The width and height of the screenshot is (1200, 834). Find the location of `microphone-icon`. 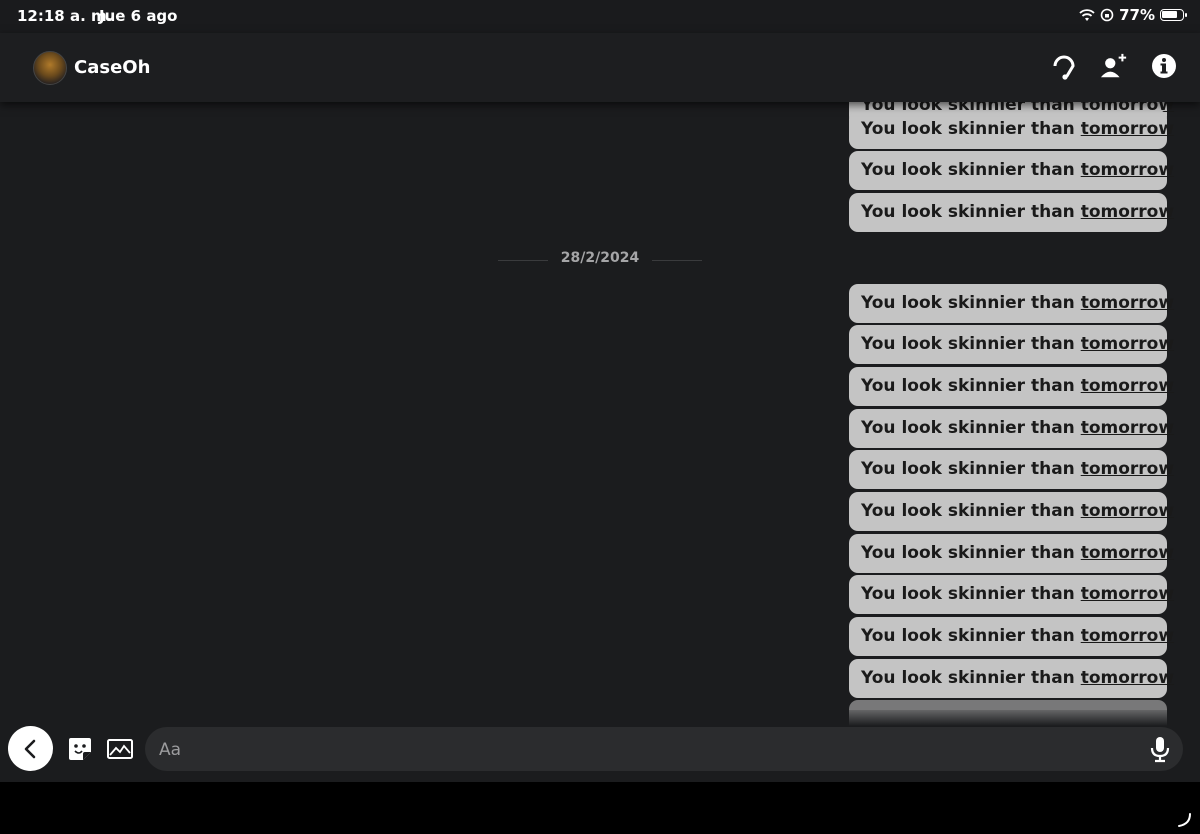

microphone-icon is located at coordinates (1160, 750).